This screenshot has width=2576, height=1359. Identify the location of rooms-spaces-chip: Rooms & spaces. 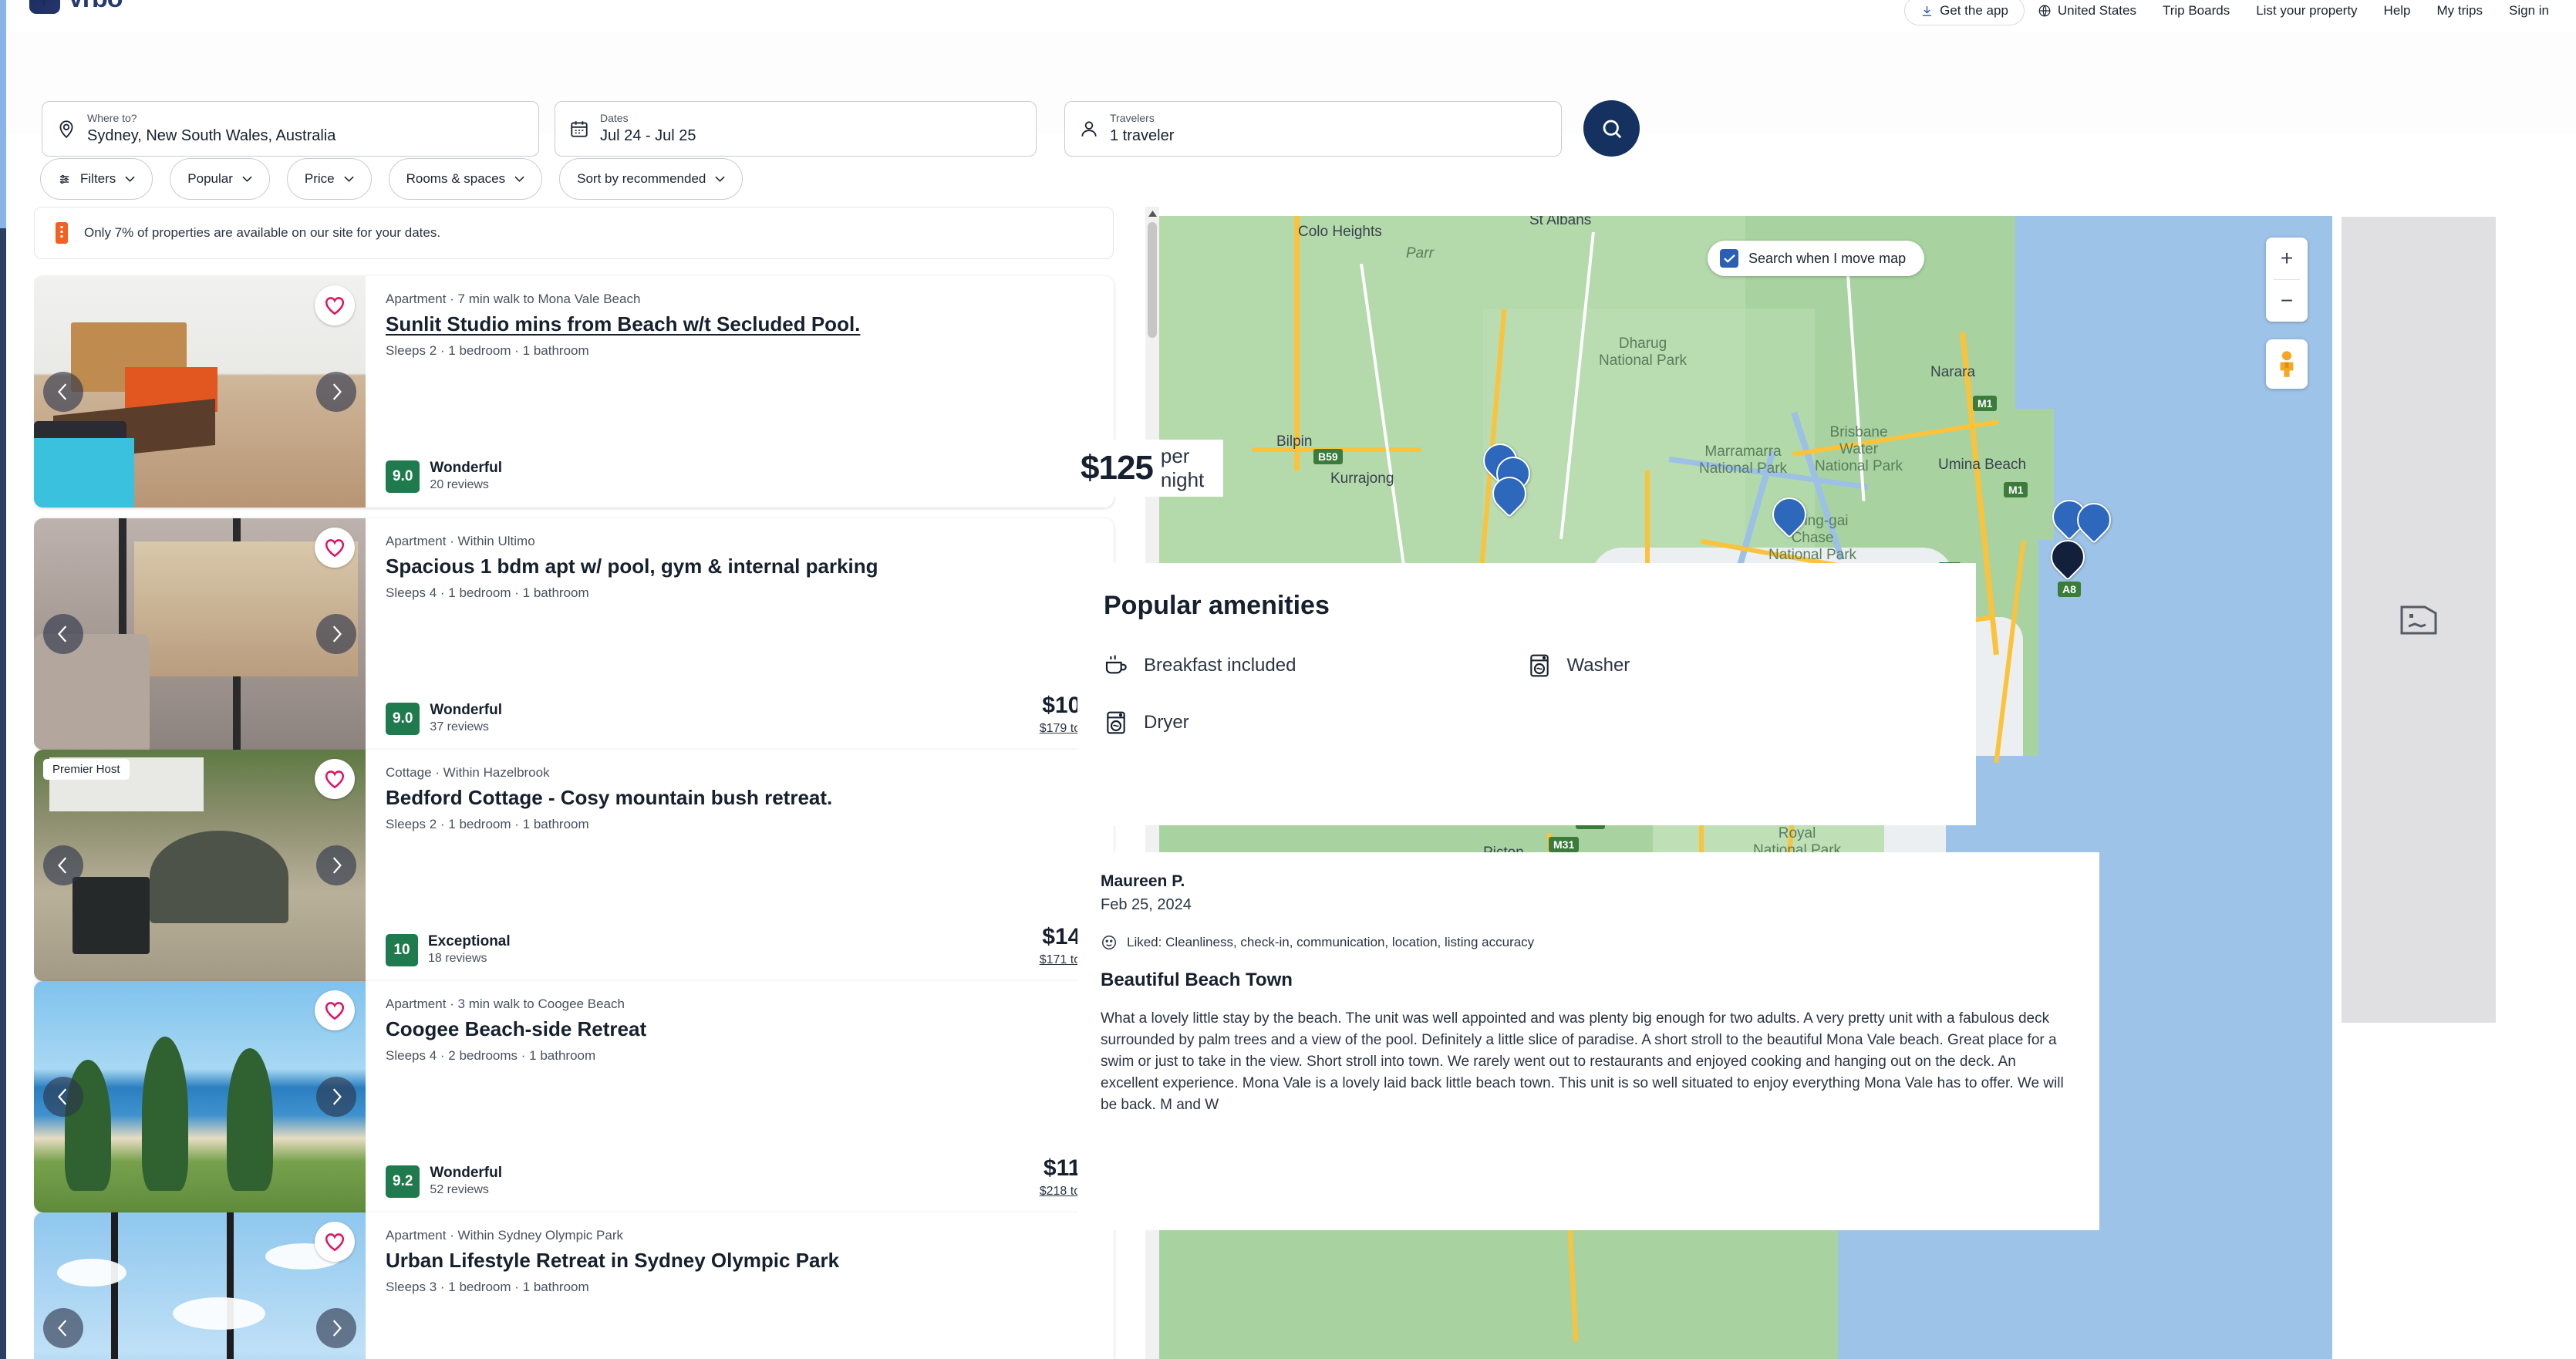
(465, 179).